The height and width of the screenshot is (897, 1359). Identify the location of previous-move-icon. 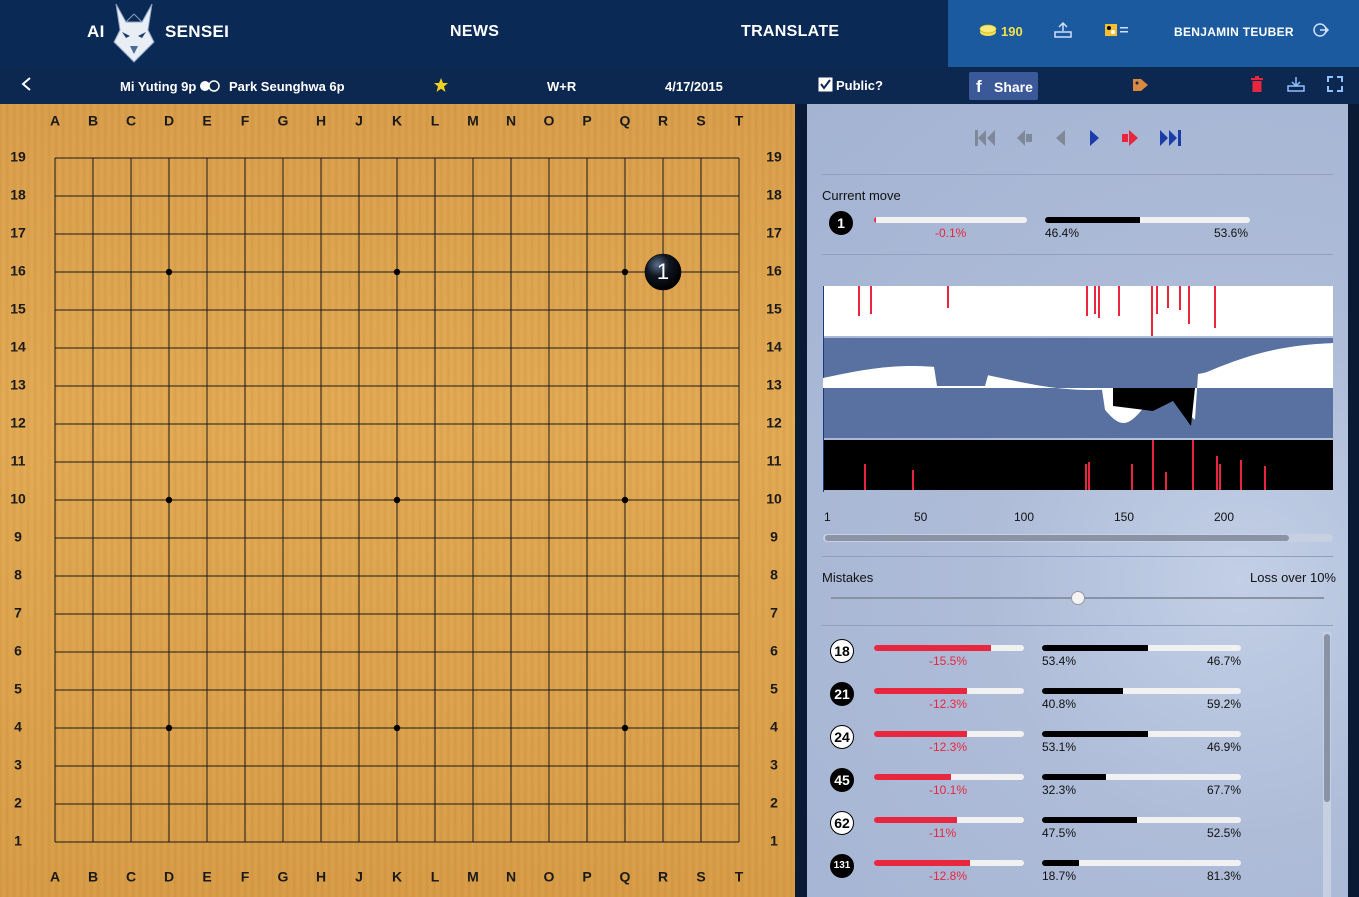
(1060, 140).